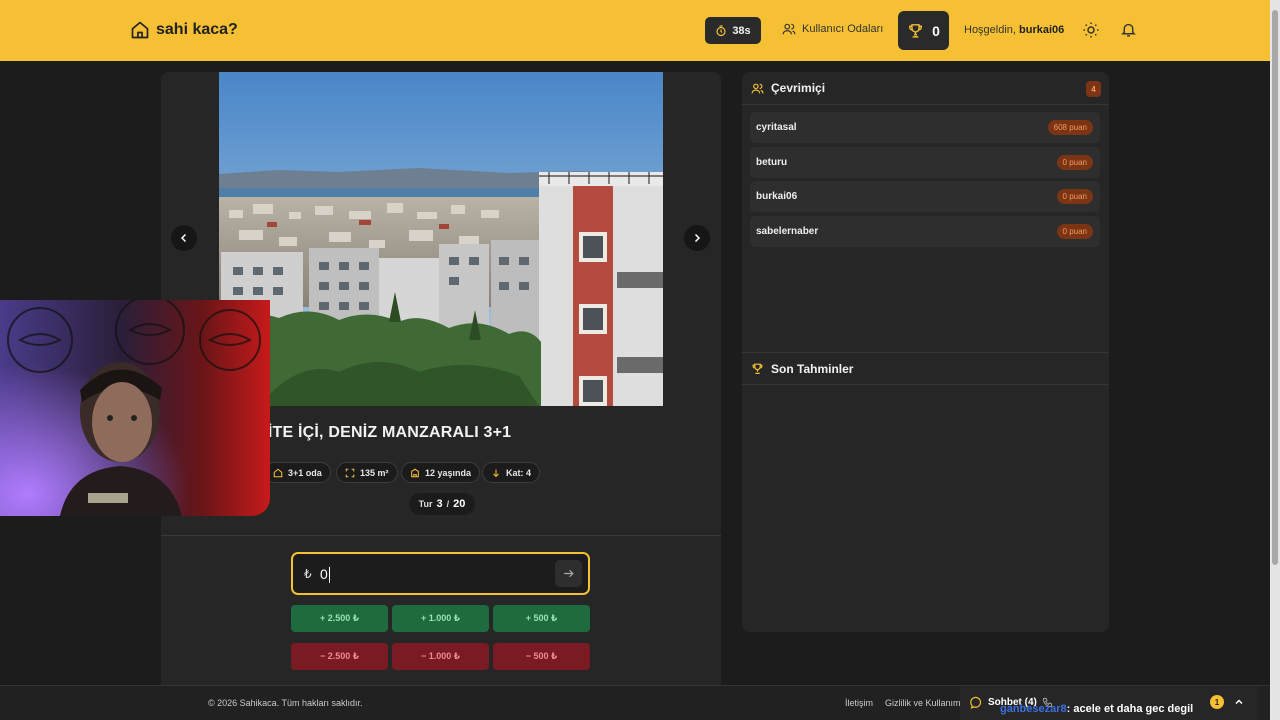  I want to click on section-divider, so click(441, 535).